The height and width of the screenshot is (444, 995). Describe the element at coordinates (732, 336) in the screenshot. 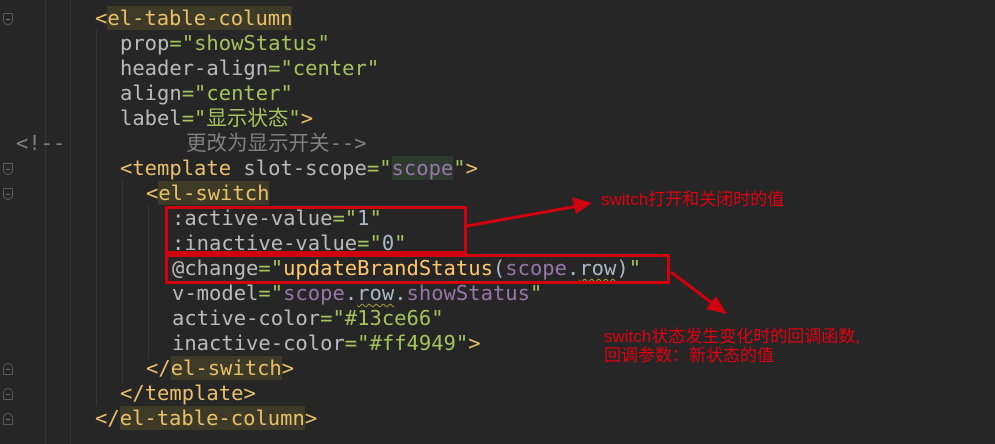

I see `change-callback-note-line1: switch状态发生变化时的回调函数,` at that location.